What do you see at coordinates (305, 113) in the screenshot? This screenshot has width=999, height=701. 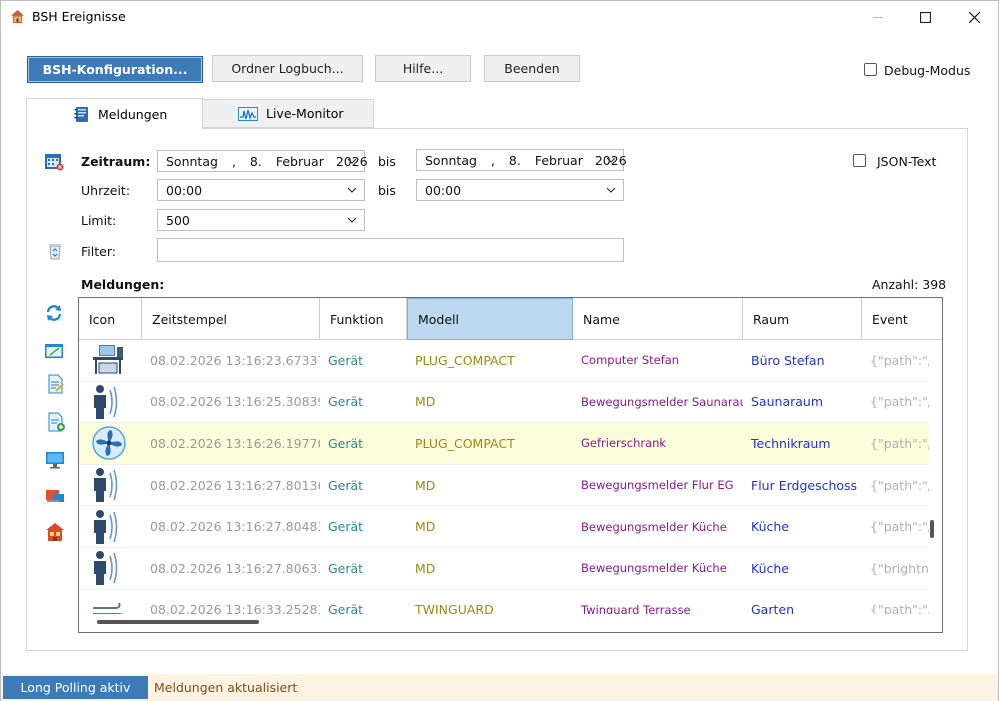 I see `tab-live-monitor-label: Live-Monitor` at bounding box center [305, 113].